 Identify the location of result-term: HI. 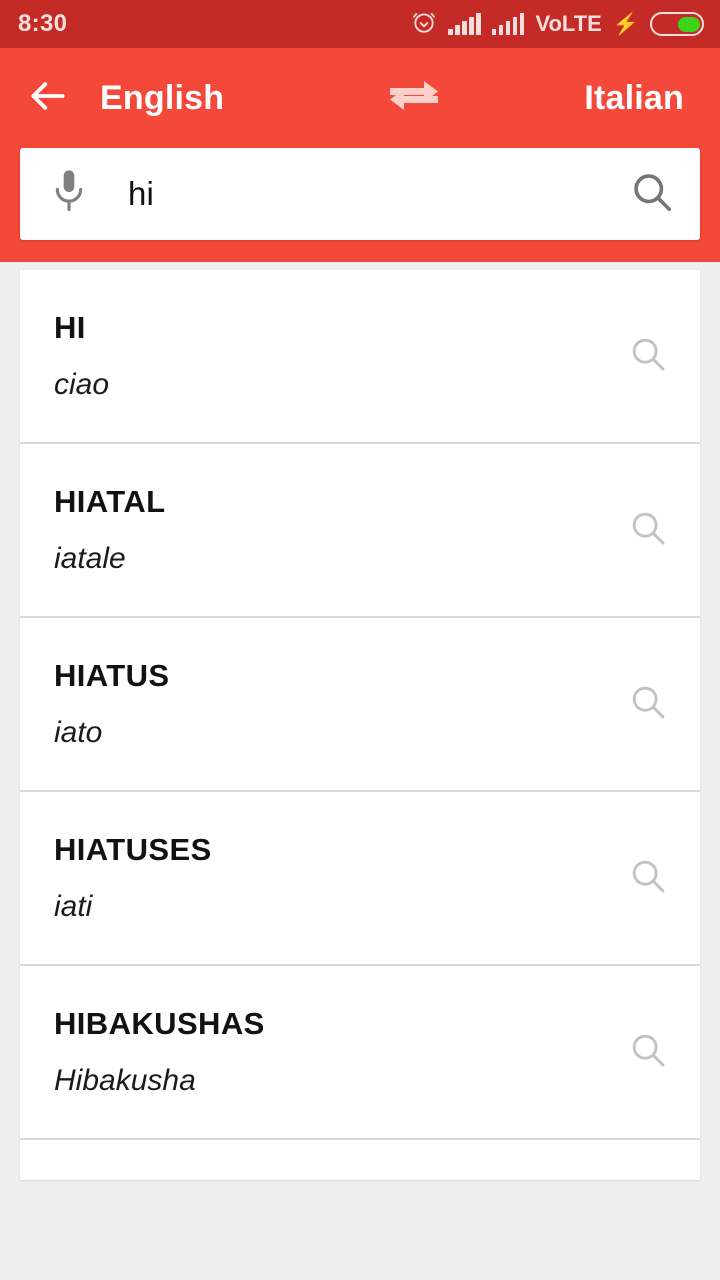
(70, 327).